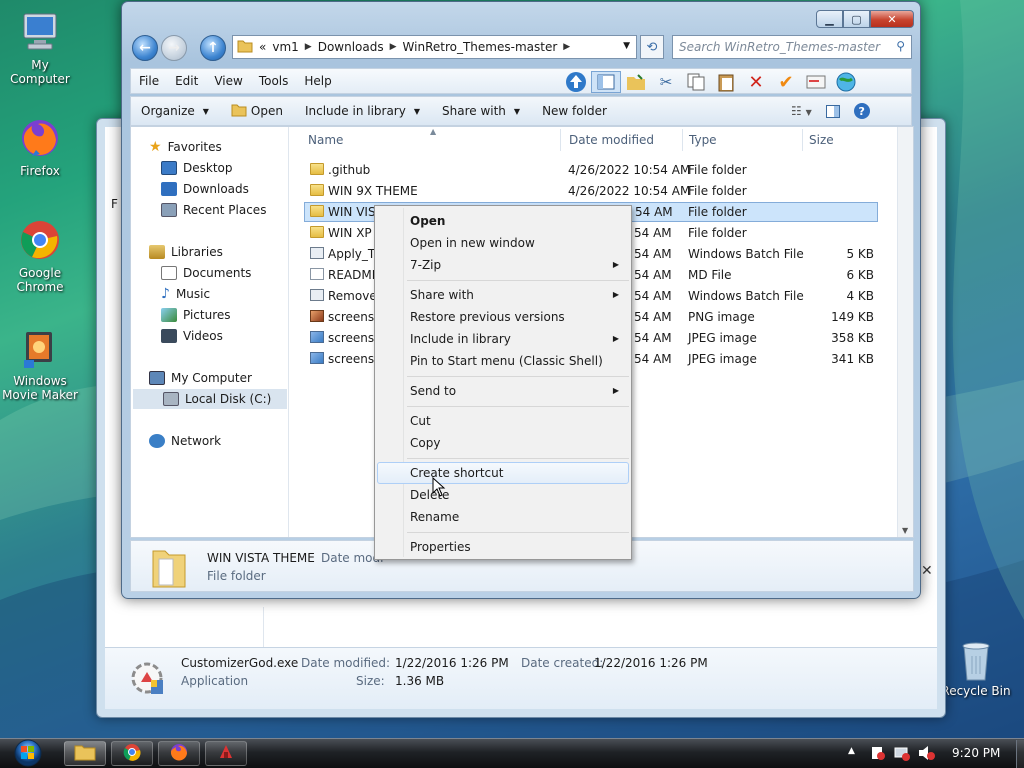 Image resolution: width=1024 pixels, height=768 pixels. Describe the element at coordinates (756, 82) in the screenshot. I see `delete-icon: ✕` at that location.